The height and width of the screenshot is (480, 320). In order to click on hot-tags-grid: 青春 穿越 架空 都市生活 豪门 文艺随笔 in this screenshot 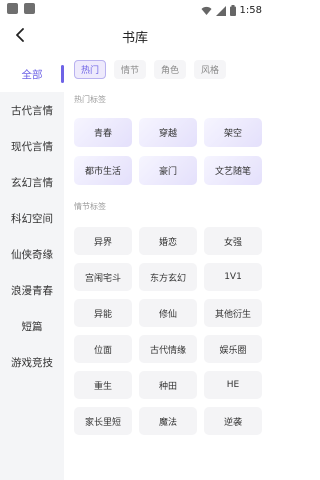, I will do `click(168, 151)`.